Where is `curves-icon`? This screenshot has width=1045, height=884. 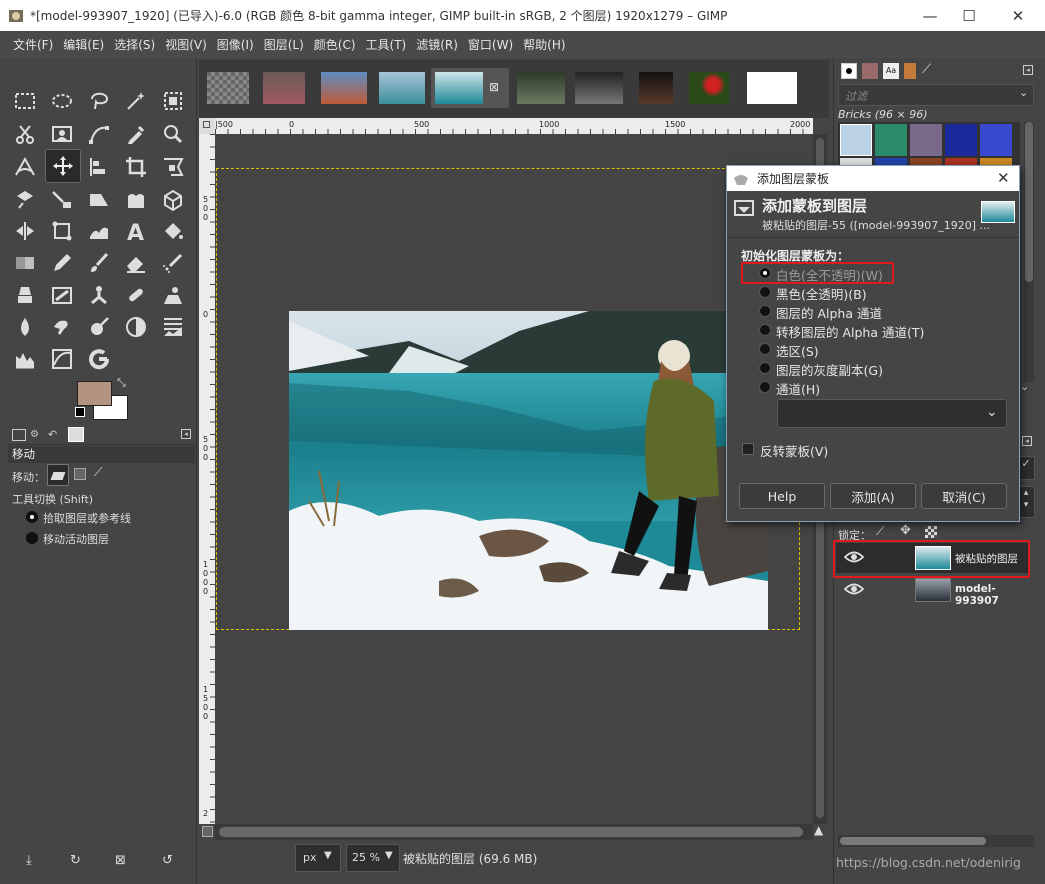 curves-icon is located at coordinates (62, 359).